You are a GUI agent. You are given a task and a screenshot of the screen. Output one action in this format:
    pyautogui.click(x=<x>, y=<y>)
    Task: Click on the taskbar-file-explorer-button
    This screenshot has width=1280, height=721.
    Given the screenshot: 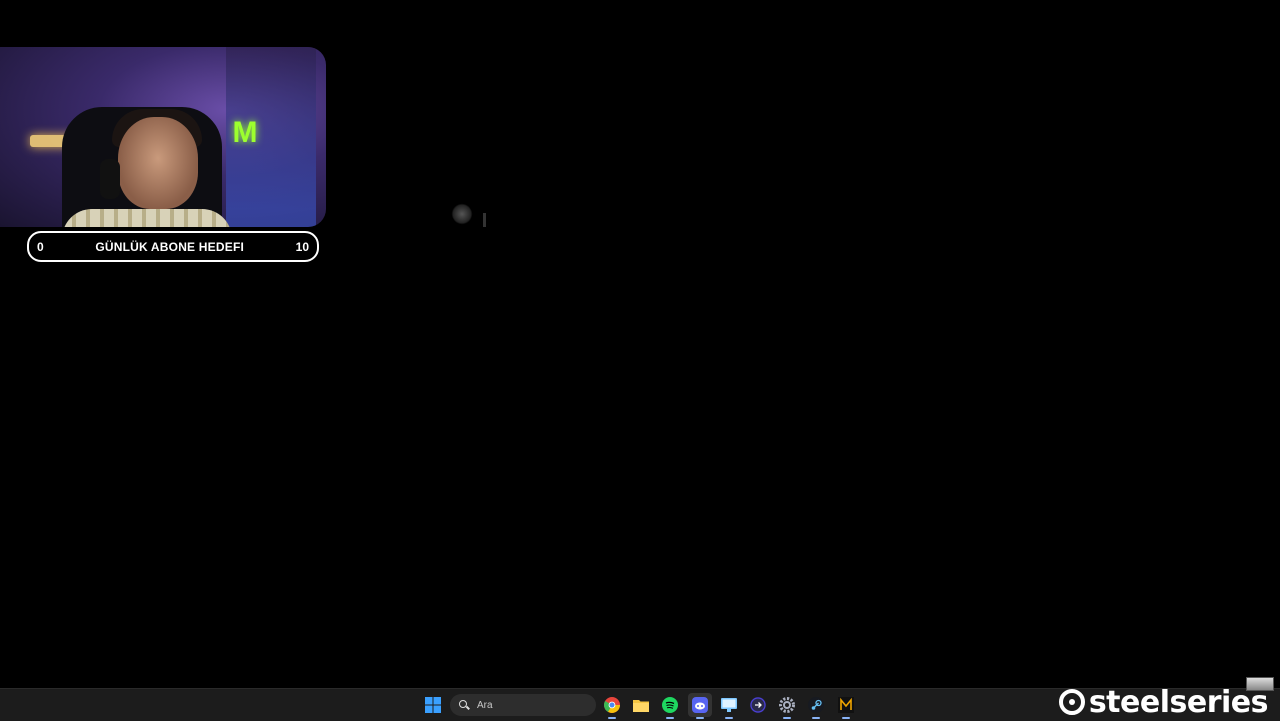 What is the action you would take?
    pyautogui.click(x=641, y=705)
    